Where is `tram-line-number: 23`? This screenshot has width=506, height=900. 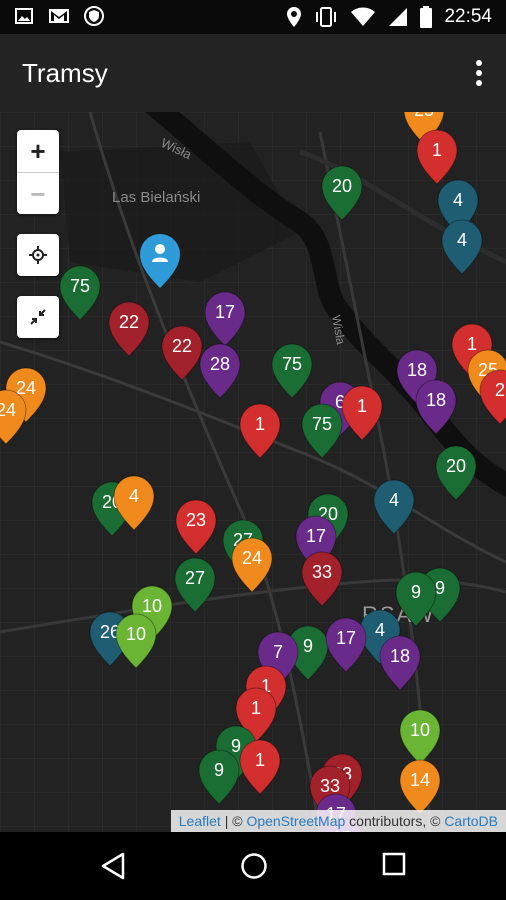
tram-line-number: 23 is located at coordinates (196, 520).